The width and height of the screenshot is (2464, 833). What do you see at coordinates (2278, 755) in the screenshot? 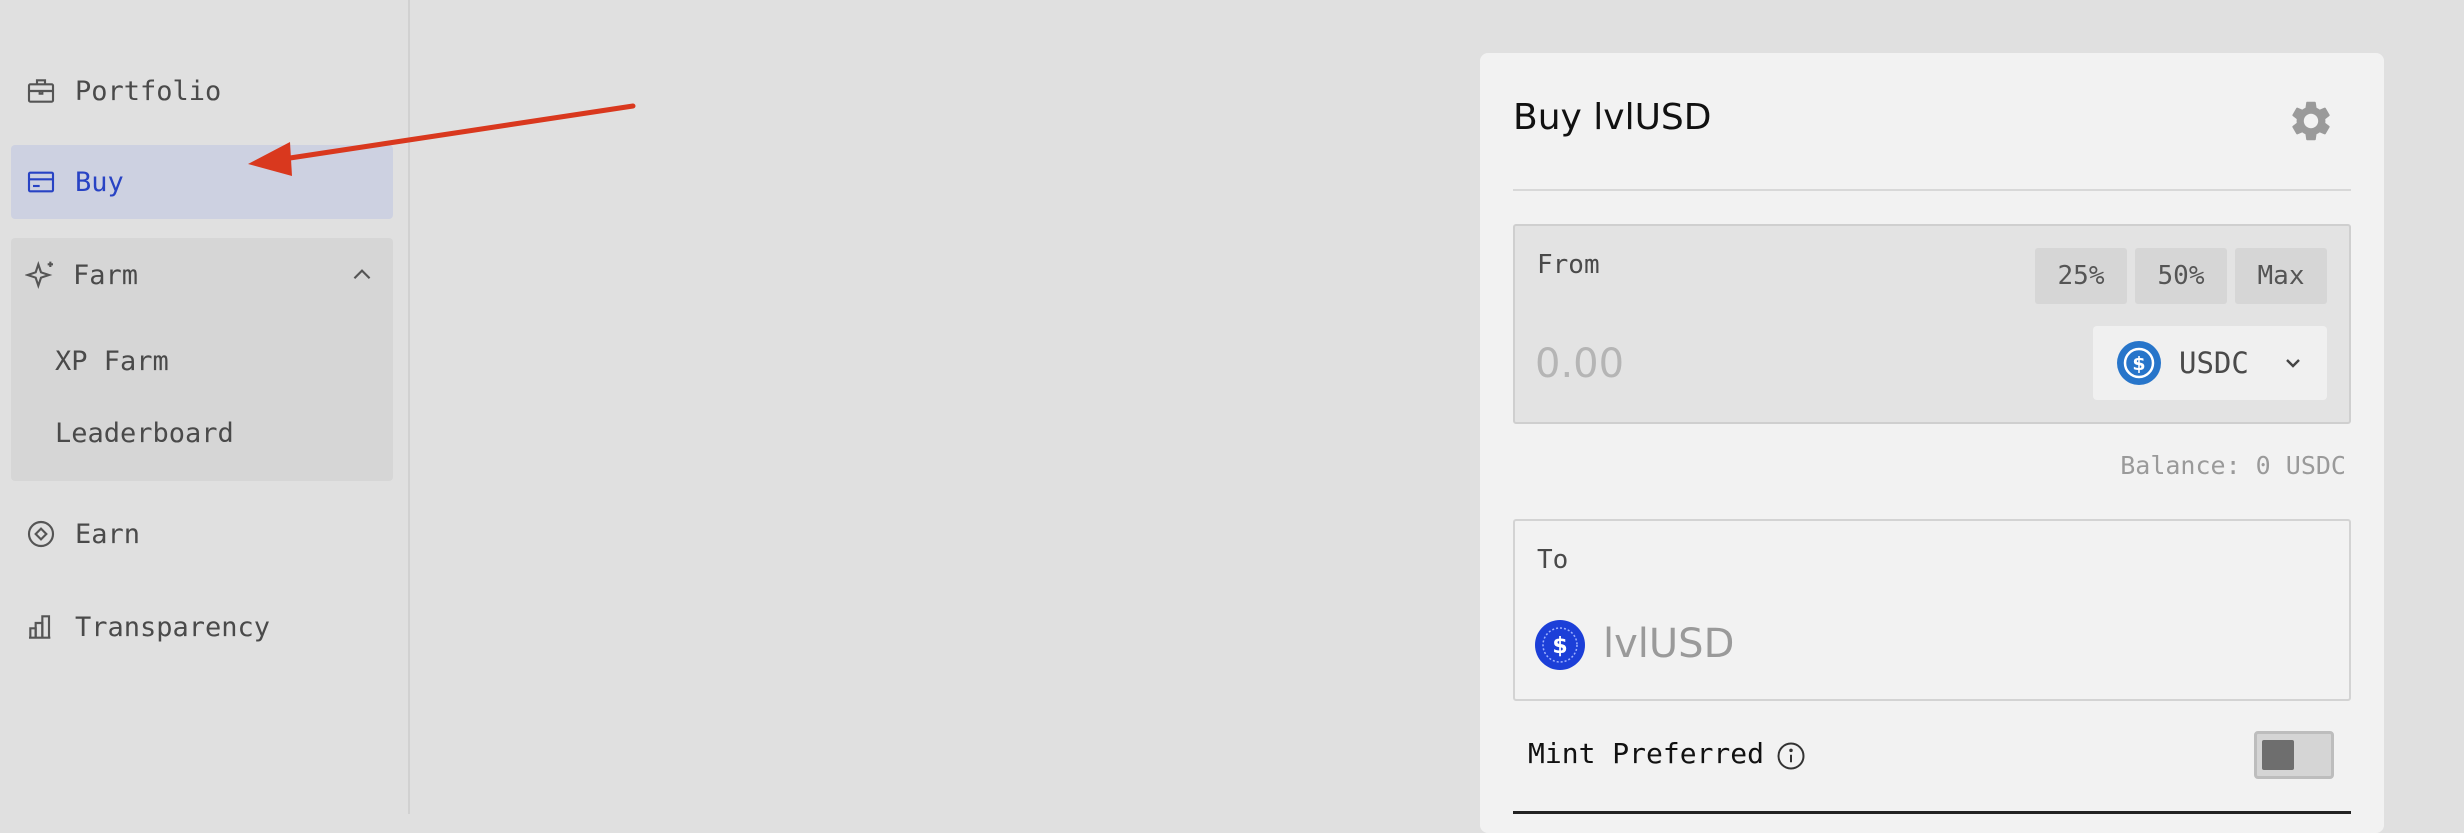
I see `toggle-knob` at bounding box center [2278, 755].